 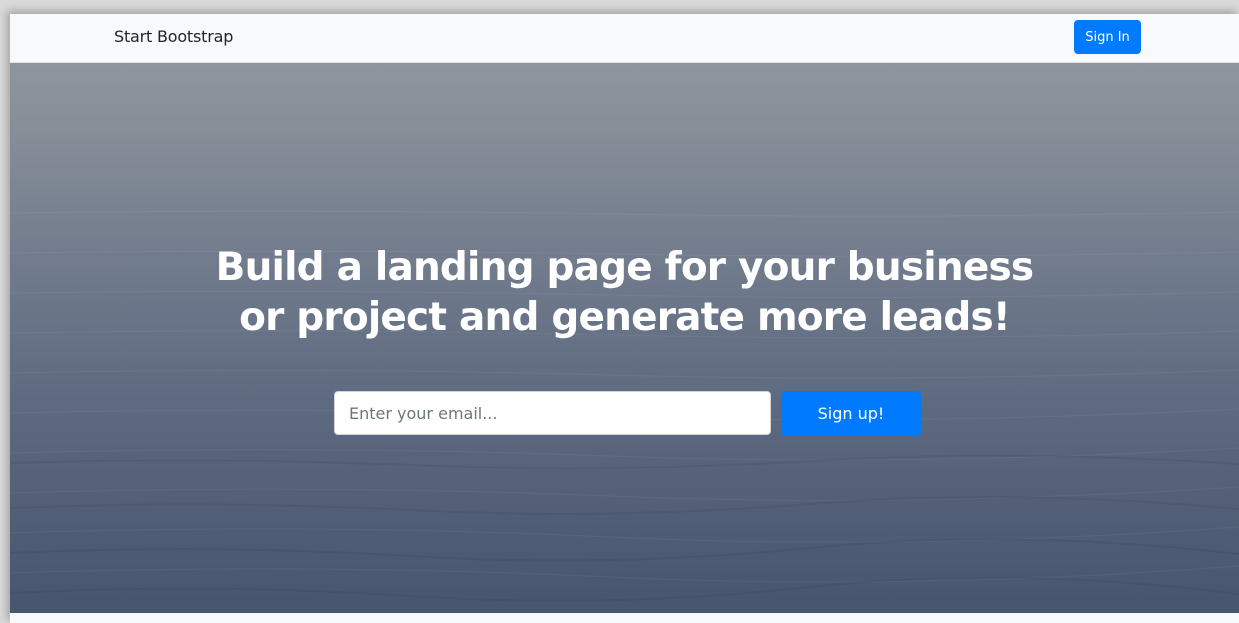 What do you see at coordinates (552, 413) in the screenshot?
I see `email-input` at bounding box center [552, 413].